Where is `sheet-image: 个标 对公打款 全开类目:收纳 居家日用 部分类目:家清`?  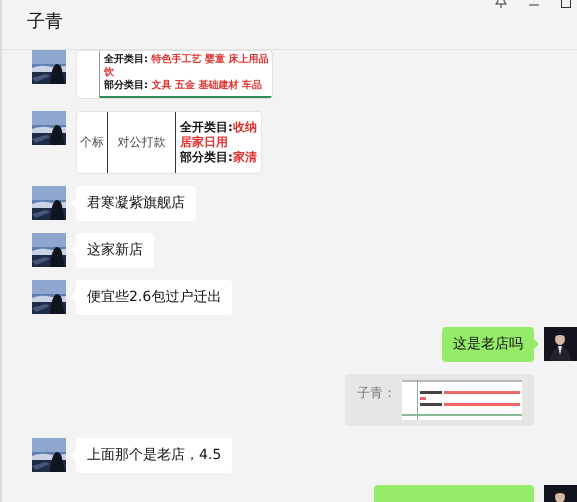
sheet-image: 个标 对公打款 全开类目:收纳 居家日用 部分类目:家清 is located at coordinates (169, 142).